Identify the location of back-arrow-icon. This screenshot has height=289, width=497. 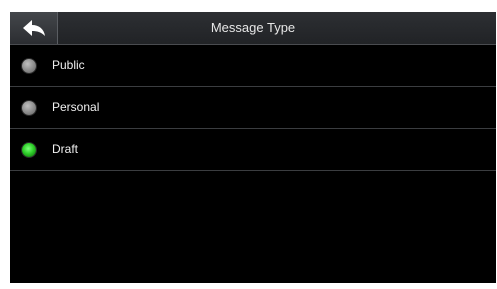
(33, 28).